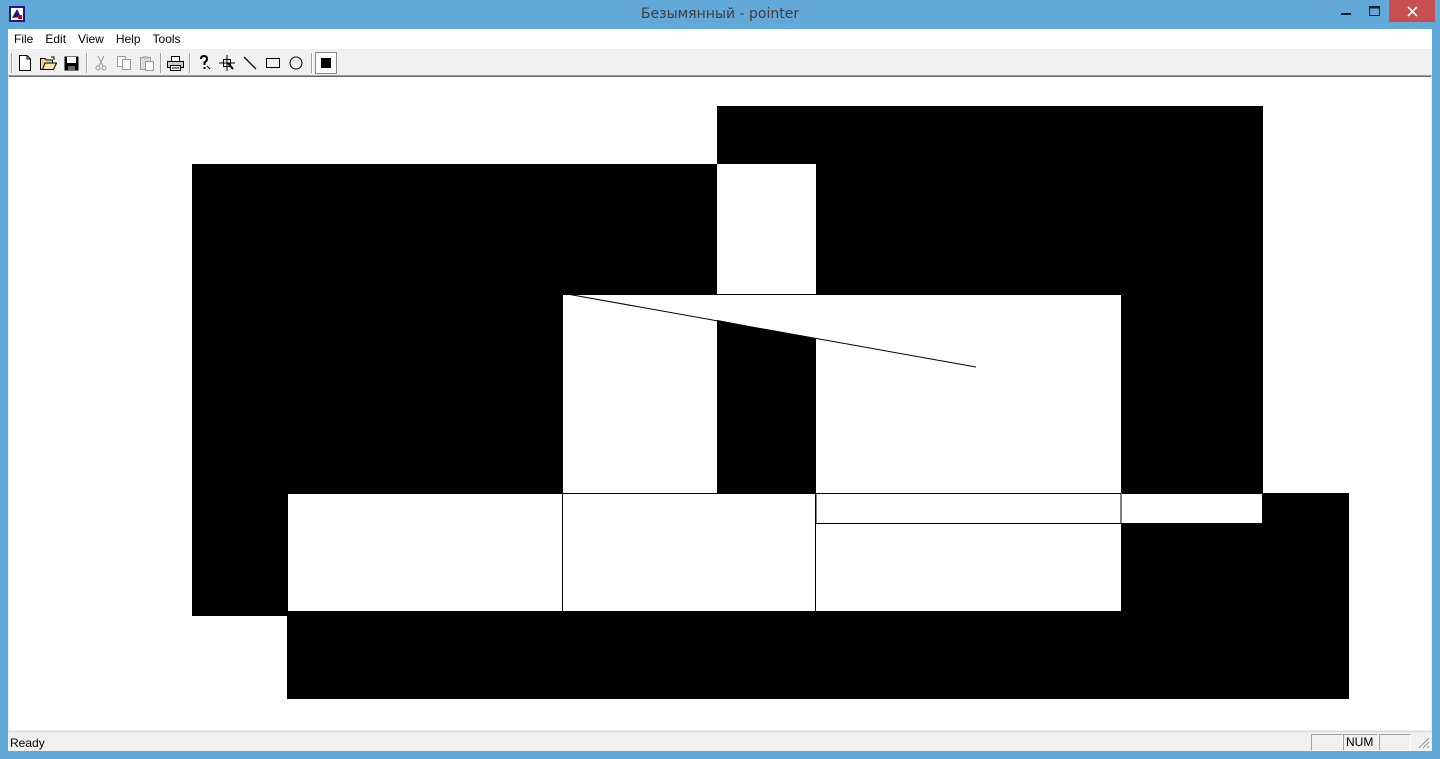  I want to click on status-text: Ready, so click(27, 743).